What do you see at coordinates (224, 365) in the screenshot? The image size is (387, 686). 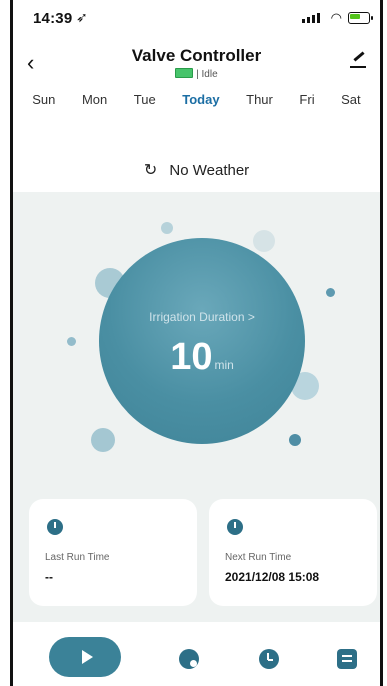 I see `duration-unit: min` at bounding box center [224, 365].